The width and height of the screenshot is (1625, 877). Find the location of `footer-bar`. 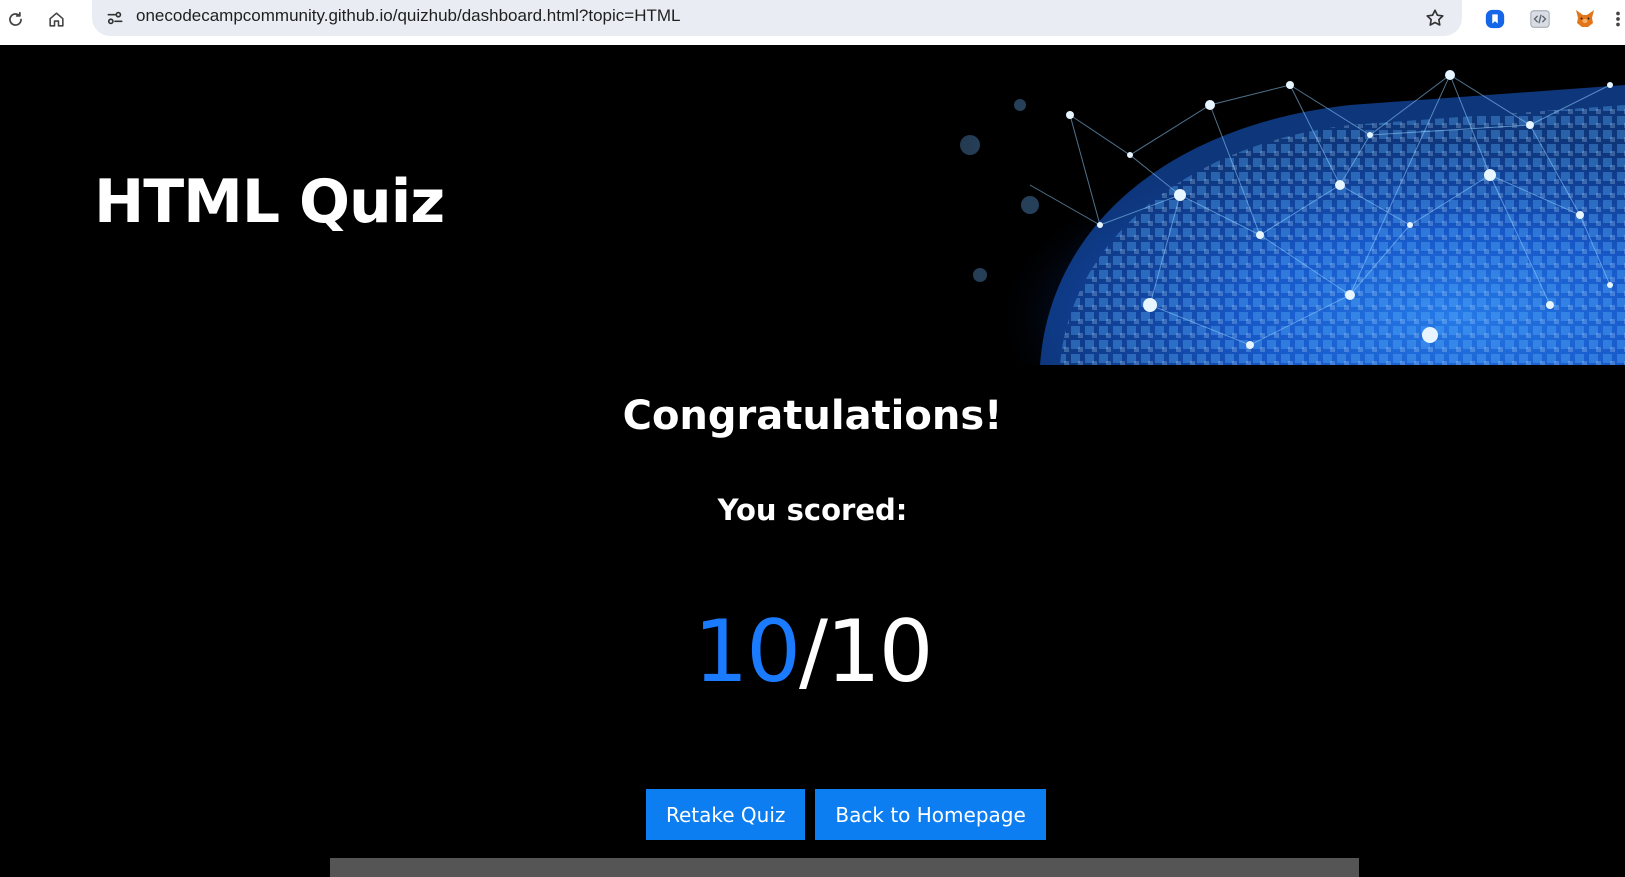

footer-bar is located at coordinates (844, 867).